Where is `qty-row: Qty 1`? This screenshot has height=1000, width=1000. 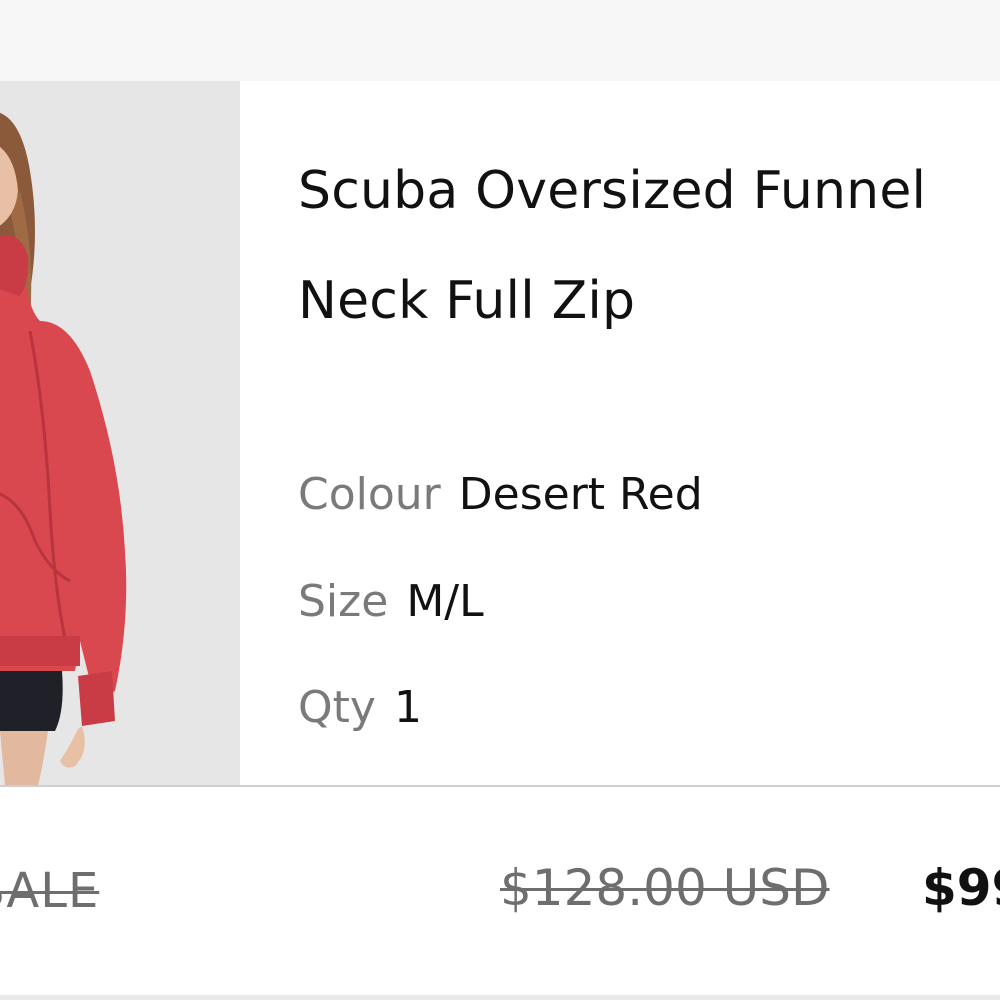 qty-row: Qty 1 is located at coordinates (360, 708).